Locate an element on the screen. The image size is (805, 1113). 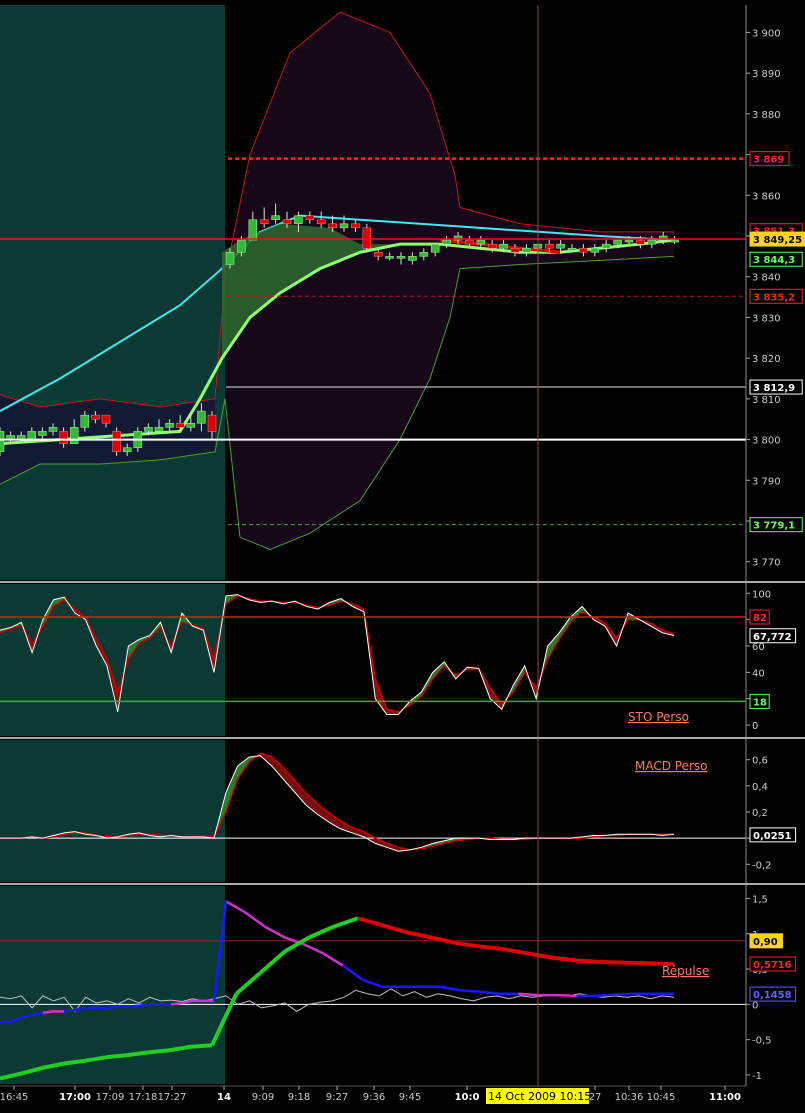
price-tag-text: 3 844,3 is located at coordinates (774, 260).